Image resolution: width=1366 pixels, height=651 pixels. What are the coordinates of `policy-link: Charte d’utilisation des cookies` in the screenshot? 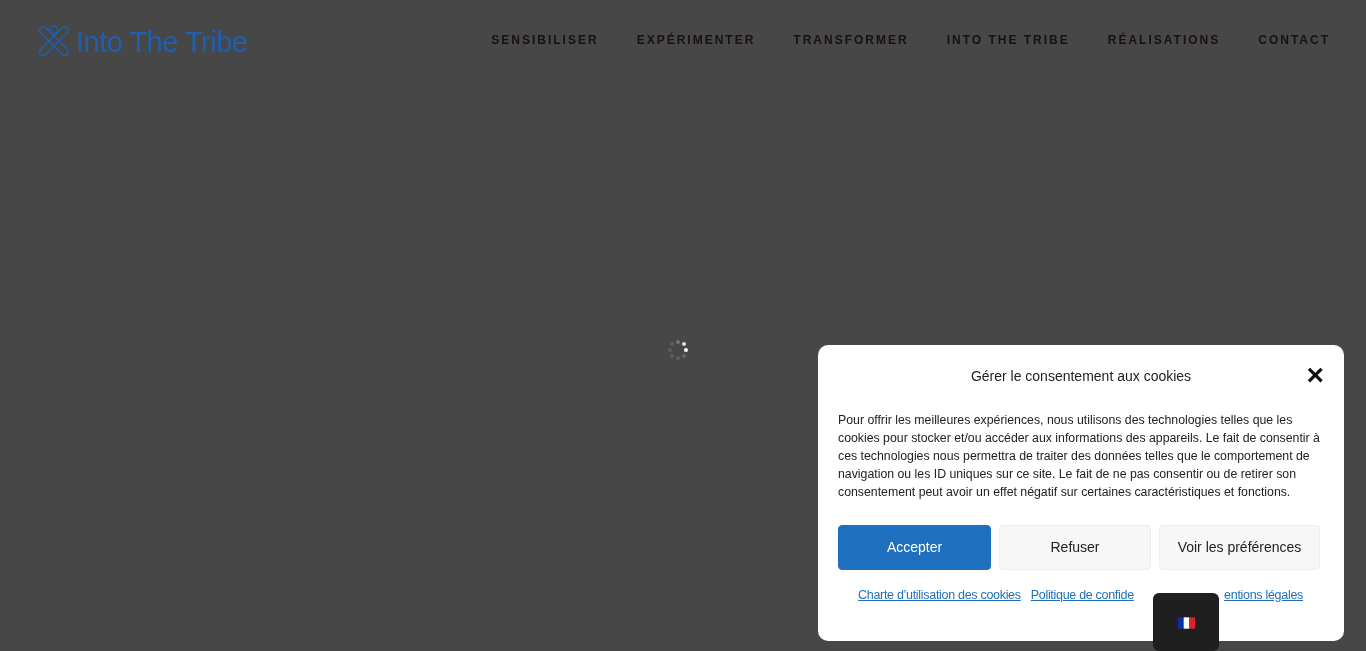 It's located at (939, 595).